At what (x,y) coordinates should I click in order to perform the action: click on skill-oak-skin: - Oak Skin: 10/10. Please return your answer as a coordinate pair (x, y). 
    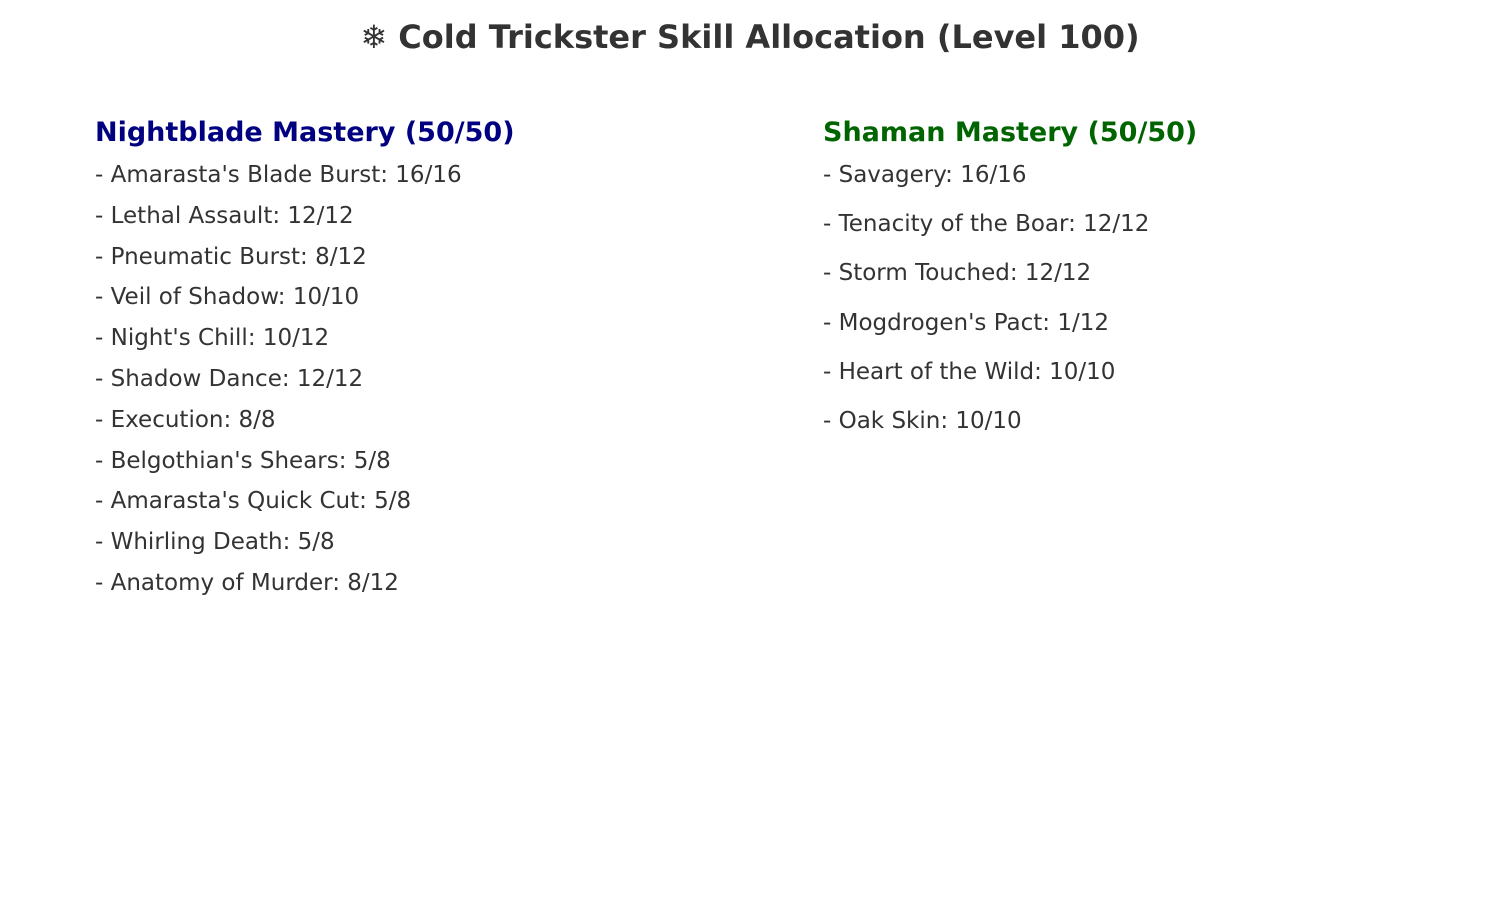
    Looking at the image, I should click on (922, 420).